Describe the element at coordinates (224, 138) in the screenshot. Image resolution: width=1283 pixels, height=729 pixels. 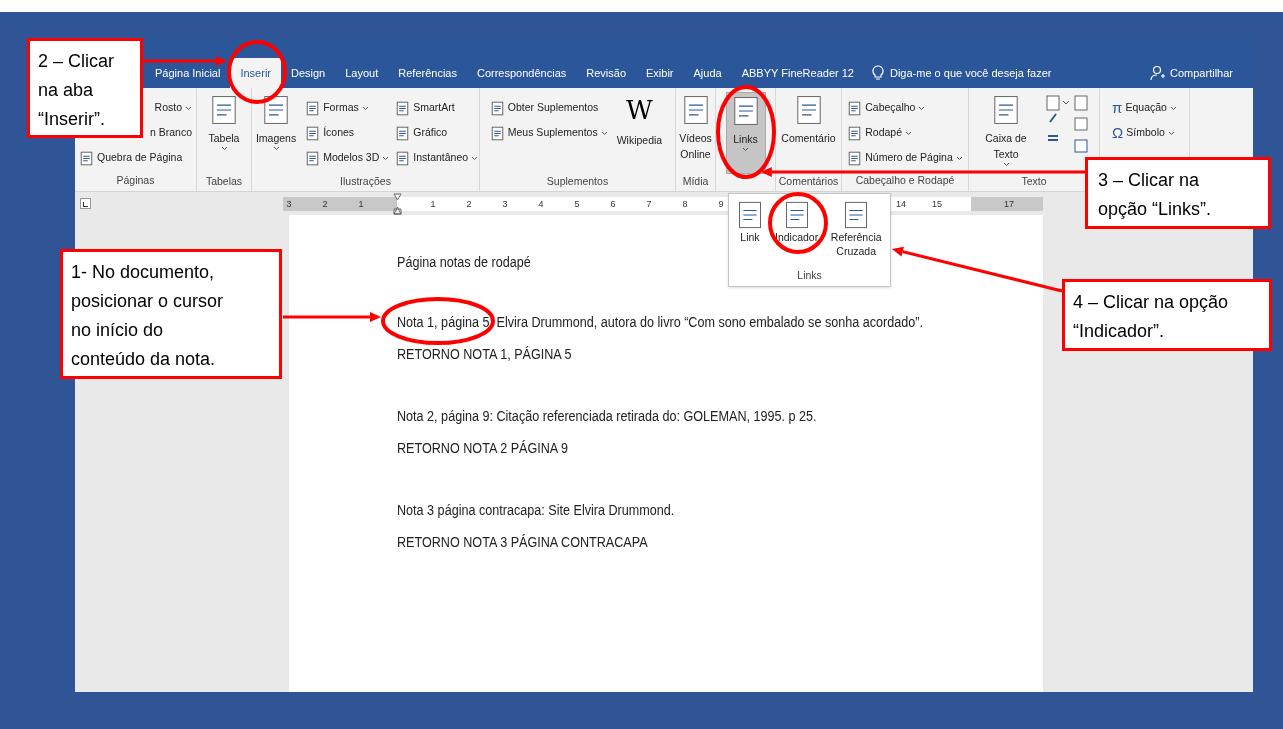
I see `button-label: Tabela` at that location.